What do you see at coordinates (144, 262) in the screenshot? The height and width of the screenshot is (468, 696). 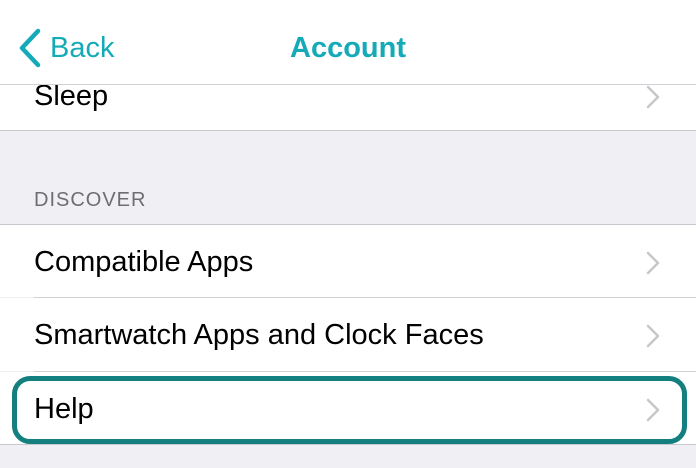 I see `list-item-label: Compatible Apps` at bounding box center [144, 262].